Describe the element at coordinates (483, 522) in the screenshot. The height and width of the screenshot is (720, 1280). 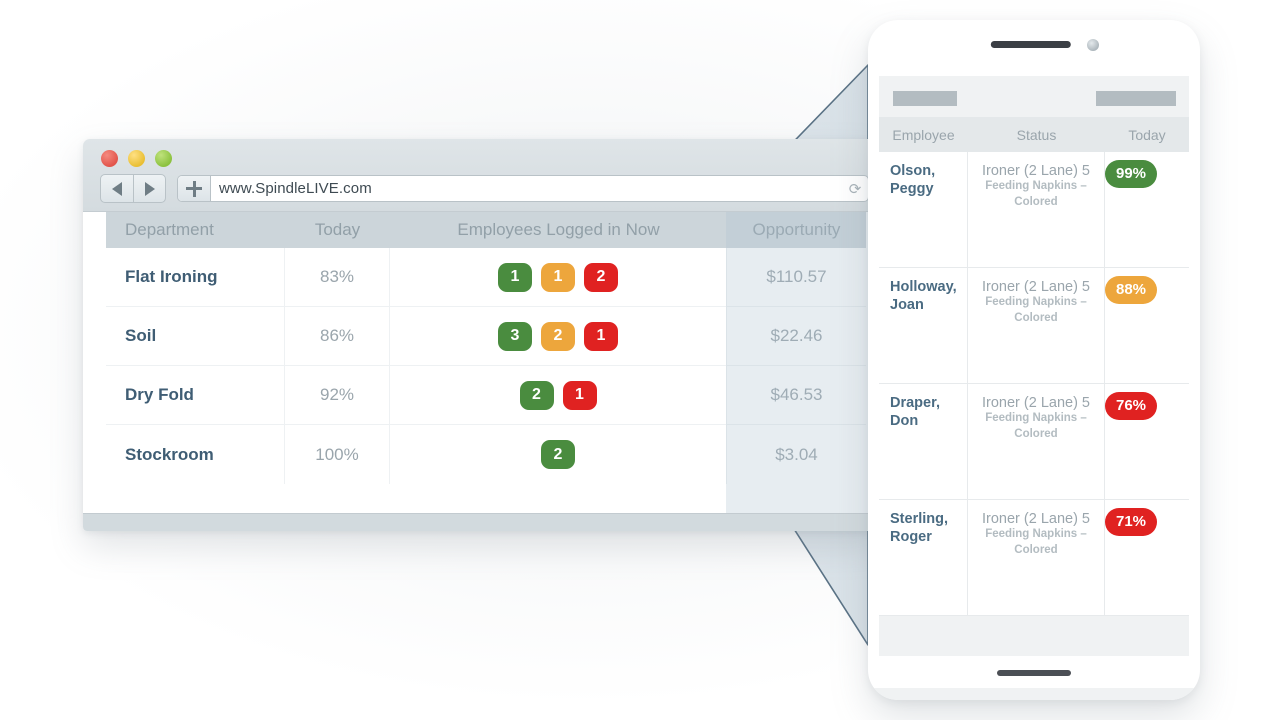
I see `browser-status-bar` at that location.